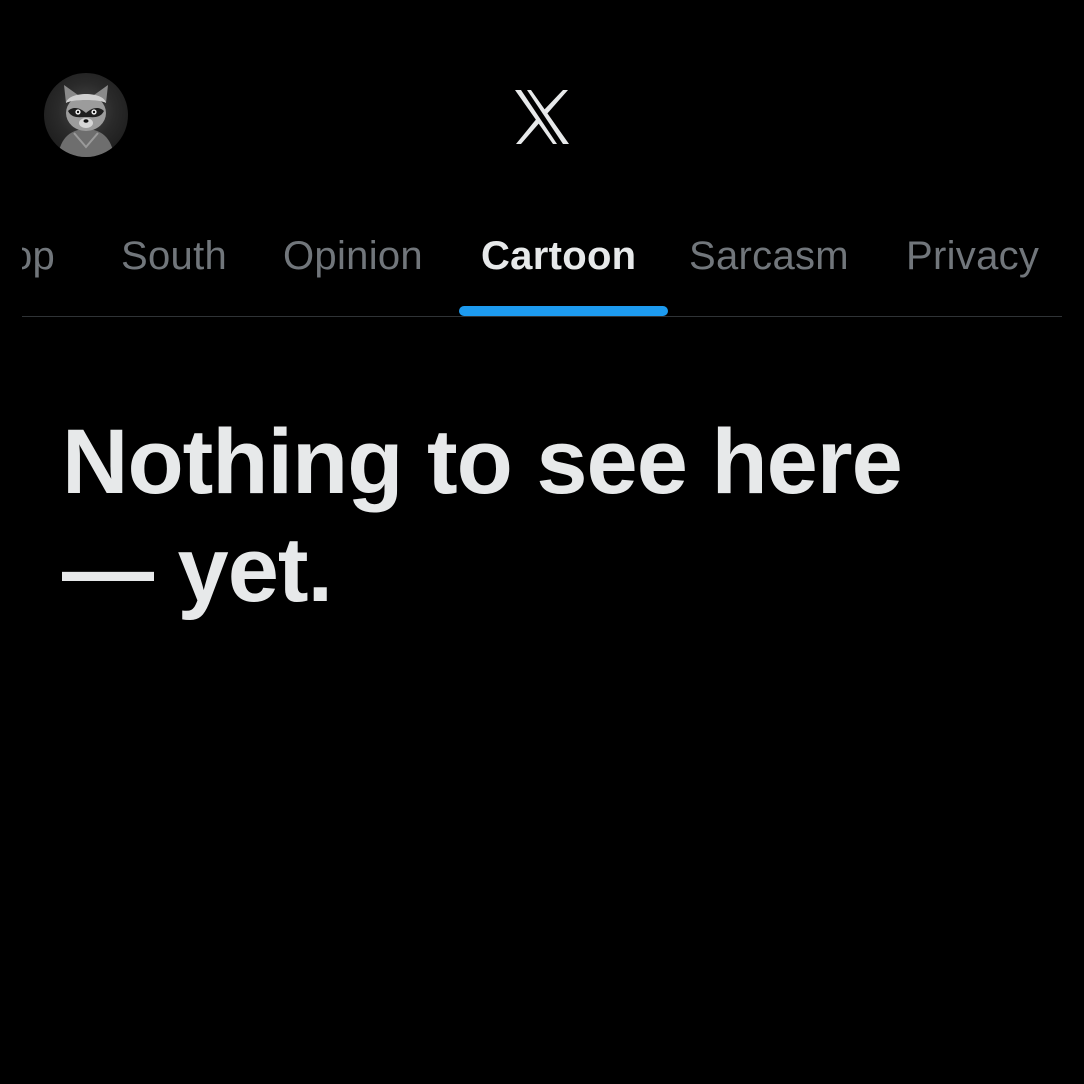 The image size is (1084, 1084). Describe the element at coordinates (559, 256) in the screenshot. I see `tab-label: Cartoon` at that location.